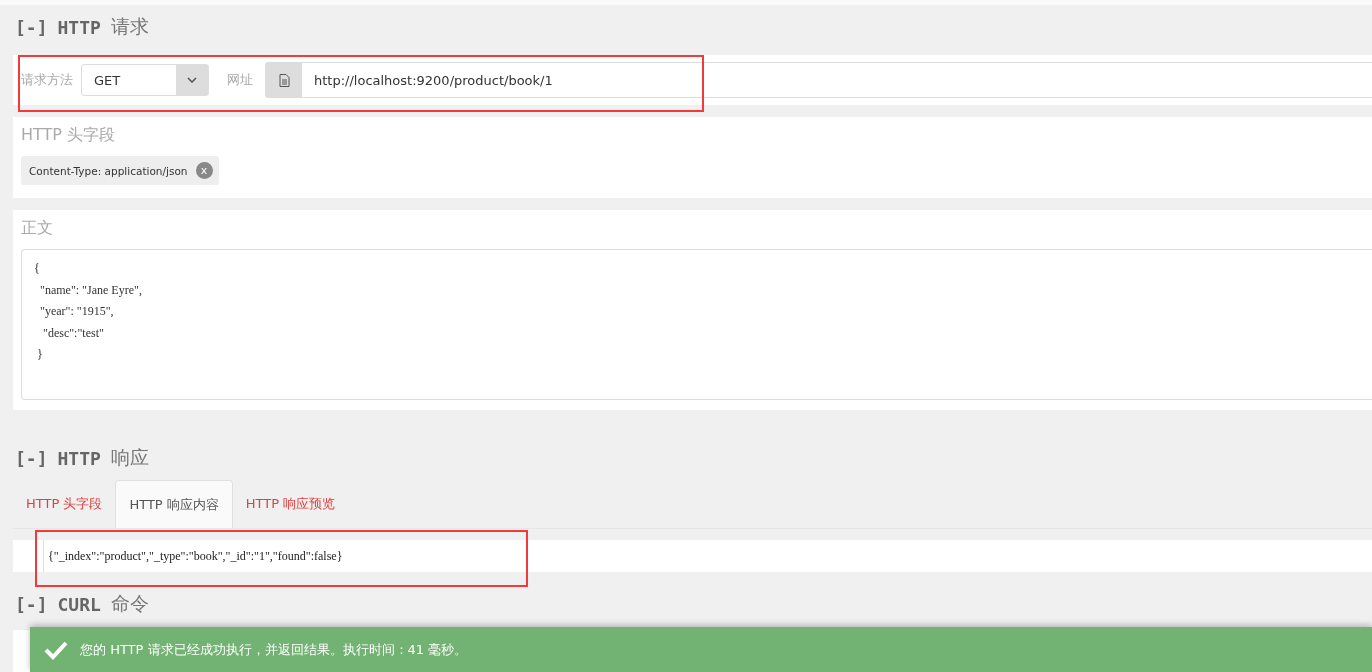 This screenshot has width=1372, height=672. What do you see at coordinates (108, 170) in the screenshot?
I see `tag-label: Content-Type: application/json` at bounding box center [108, 170].